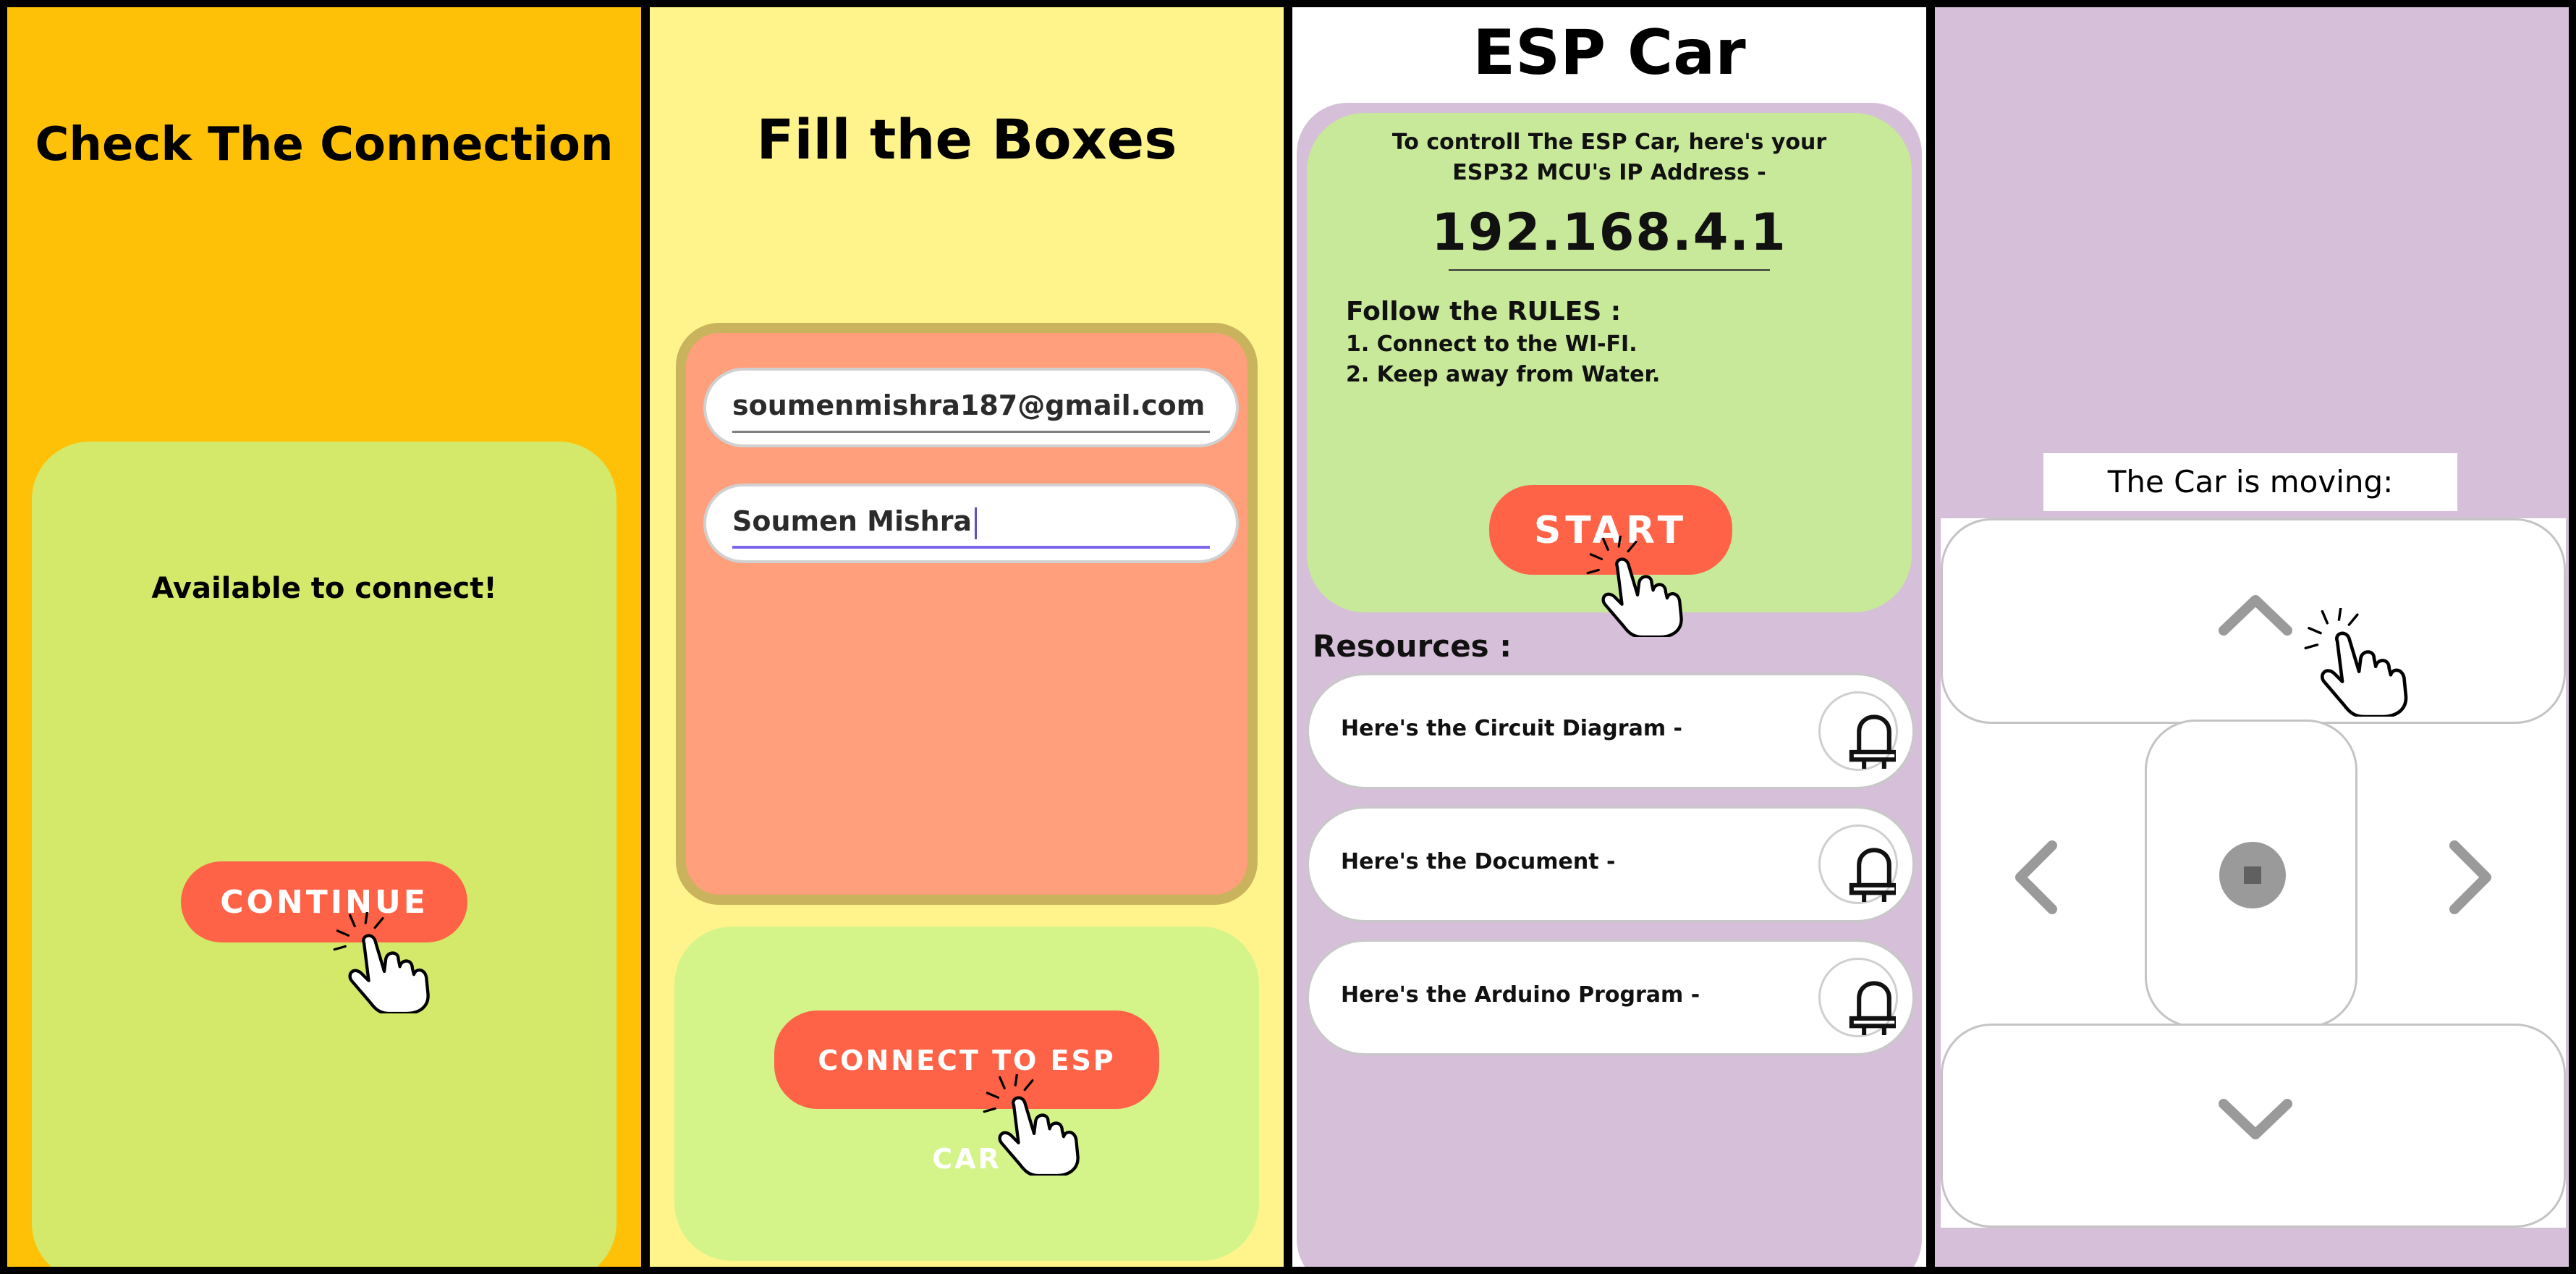 This screenshot has width=2576, height=1274. What do you see at coordinates (1520, 995) in the screenshot?
I see `resource-label: Here's the Arduino Program -` at bounding box center [1520, 995].